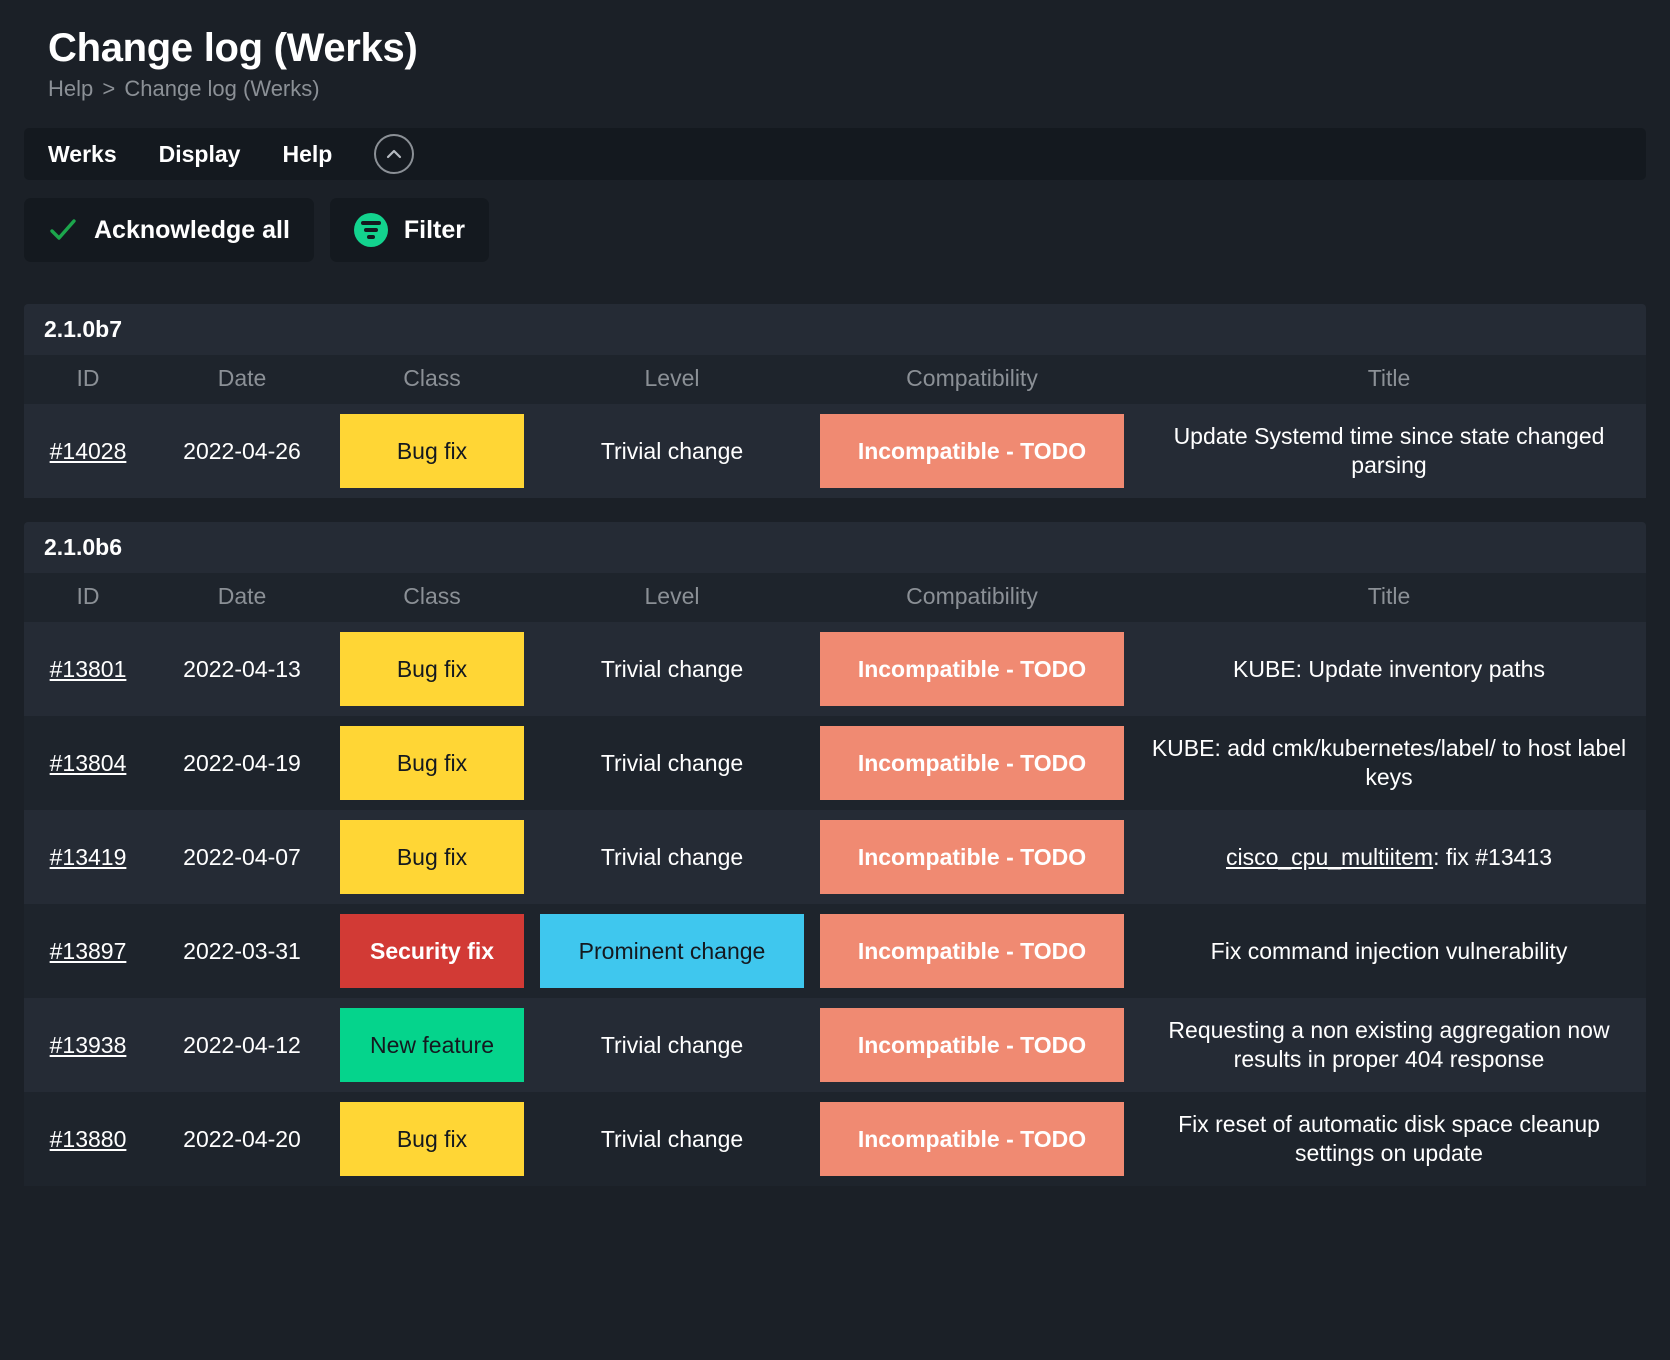  Describe the element at coordinates (434, 229) in the screenshot. I see `filter-label: Filter` at that location.